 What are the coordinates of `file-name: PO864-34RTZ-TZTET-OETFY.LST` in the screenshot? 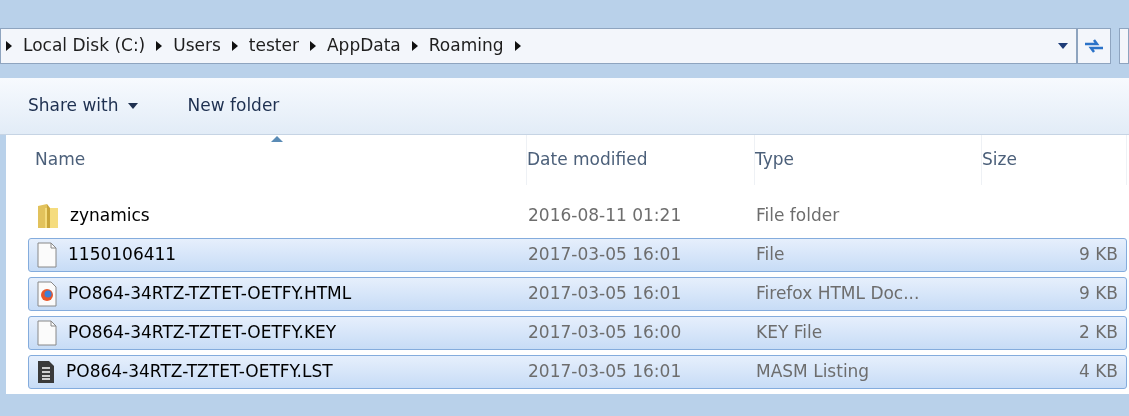 It's located at (199, 372).